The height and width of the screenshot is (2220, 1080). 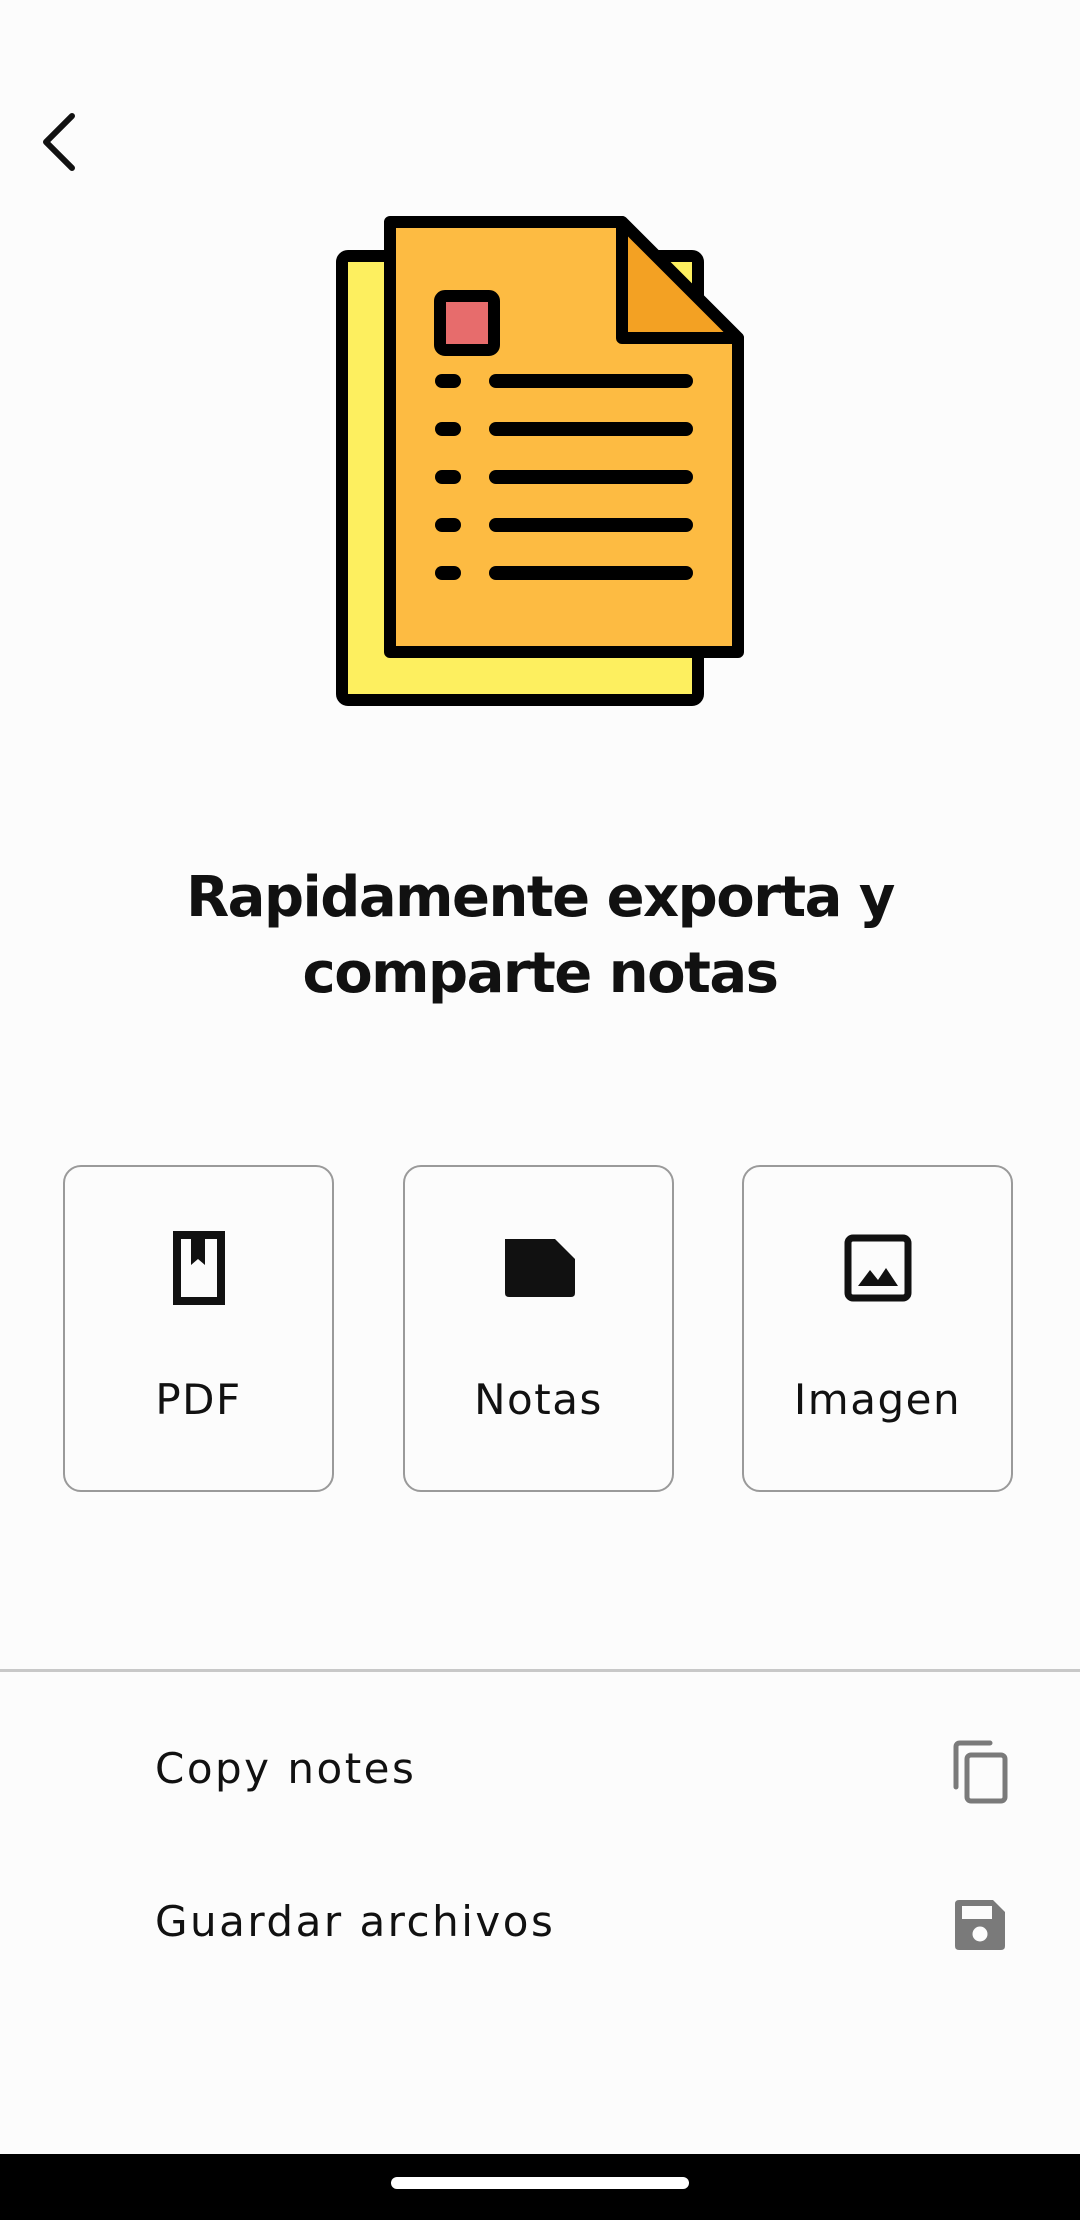 I want to click on copy-icon, so click(x=980, y=1772).